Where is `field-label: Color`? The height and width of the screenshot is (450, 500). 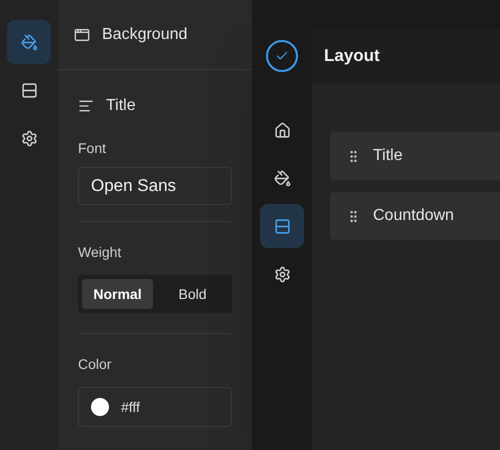 field-label: Color is located at coordinates (95, 364).